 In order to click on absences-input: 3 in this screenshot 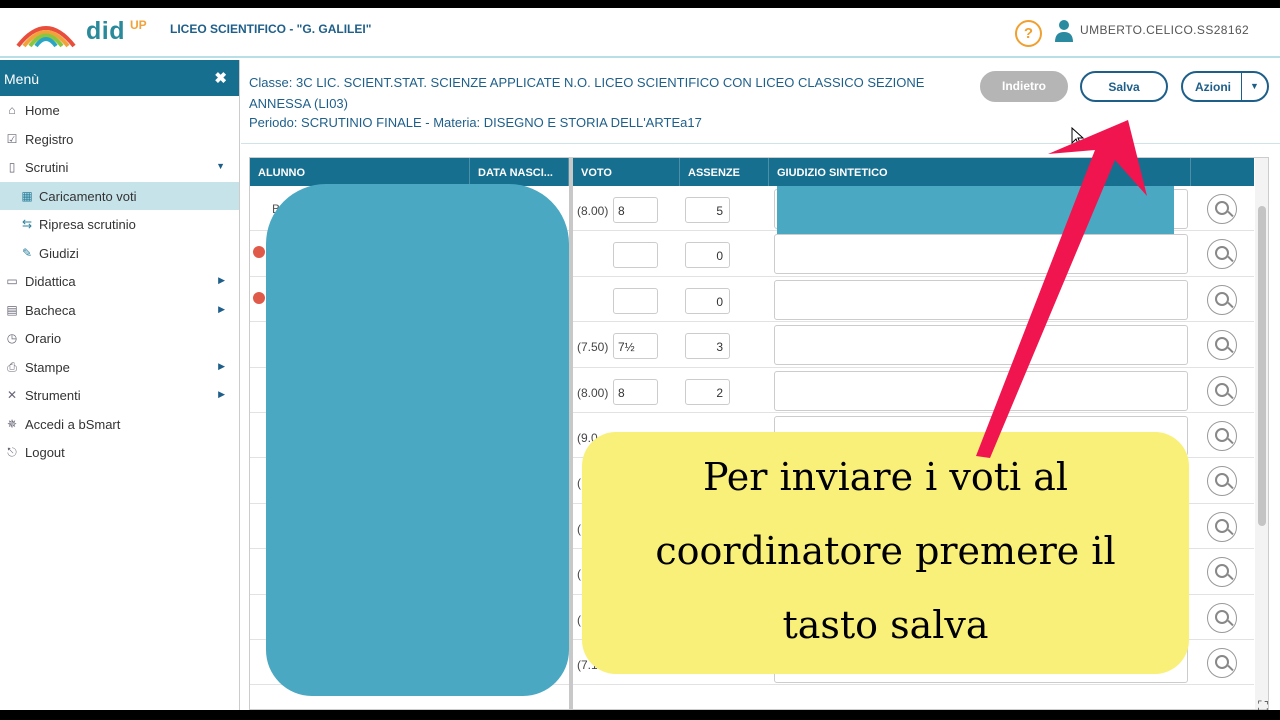, I will do `click(707, 346)`.